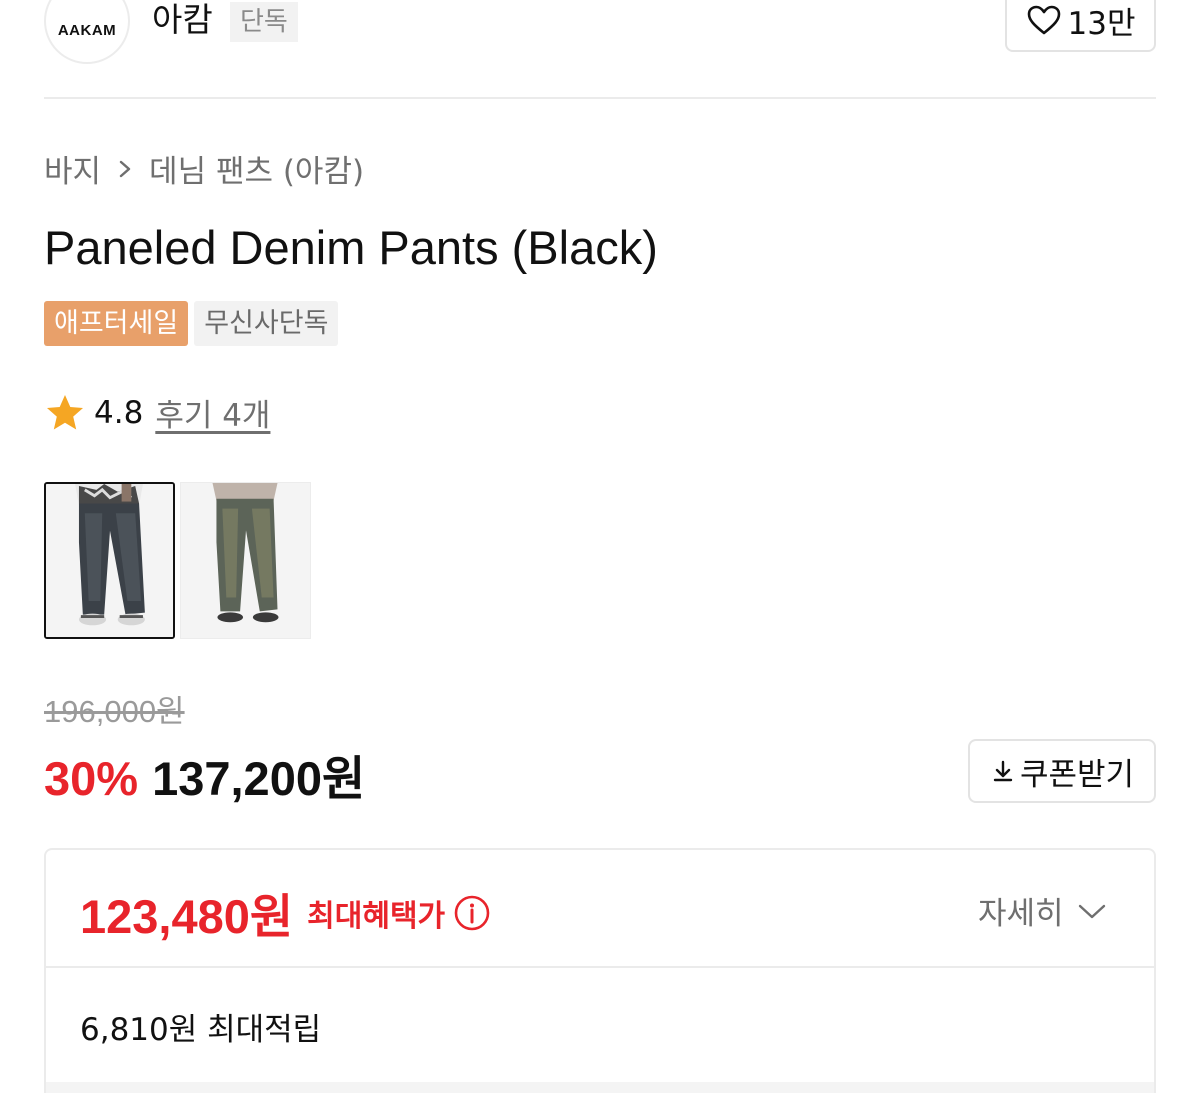  Describe the element at coordinates (1021, 914) in the screenshot. I see `details-label: 자세히` at that location.